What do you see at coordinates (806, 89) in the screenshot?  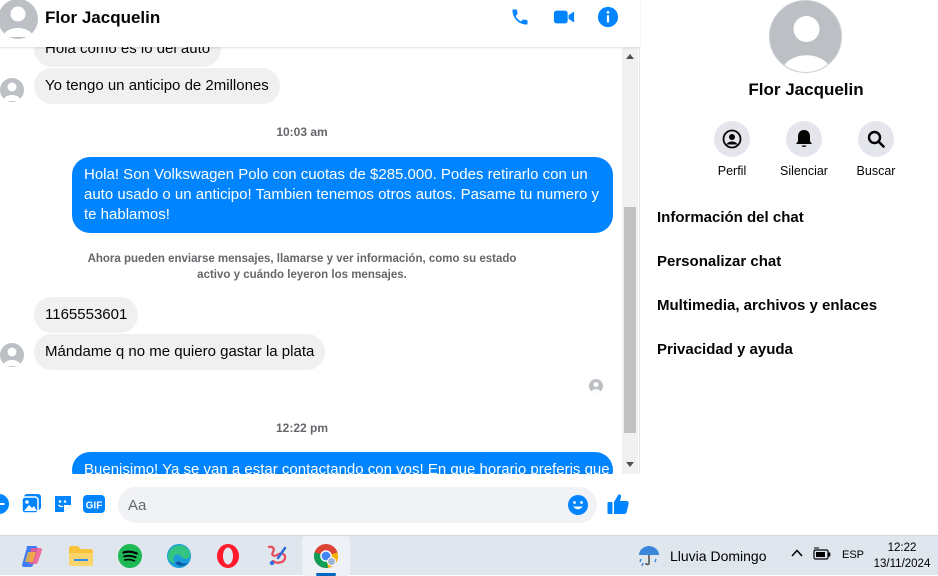 I see `profile-name: Flor Jacquelin` at bounding box center [806, 89].